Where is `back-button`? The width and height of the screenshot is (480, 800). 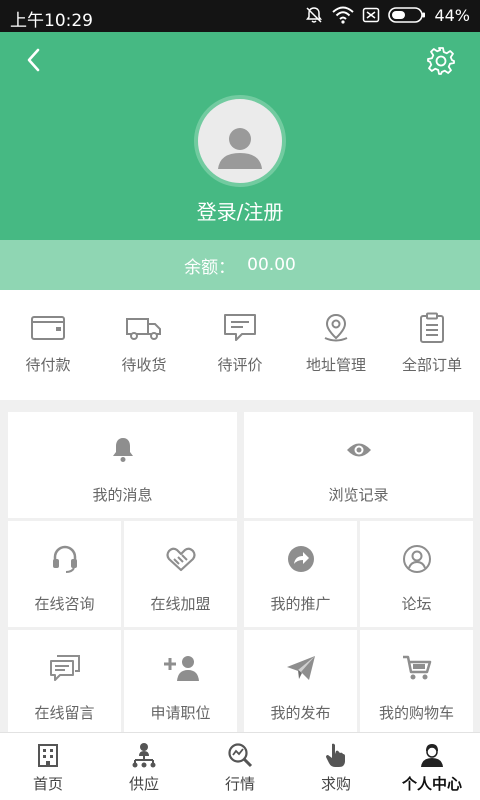 back-button is located at coordinates (34, 62).